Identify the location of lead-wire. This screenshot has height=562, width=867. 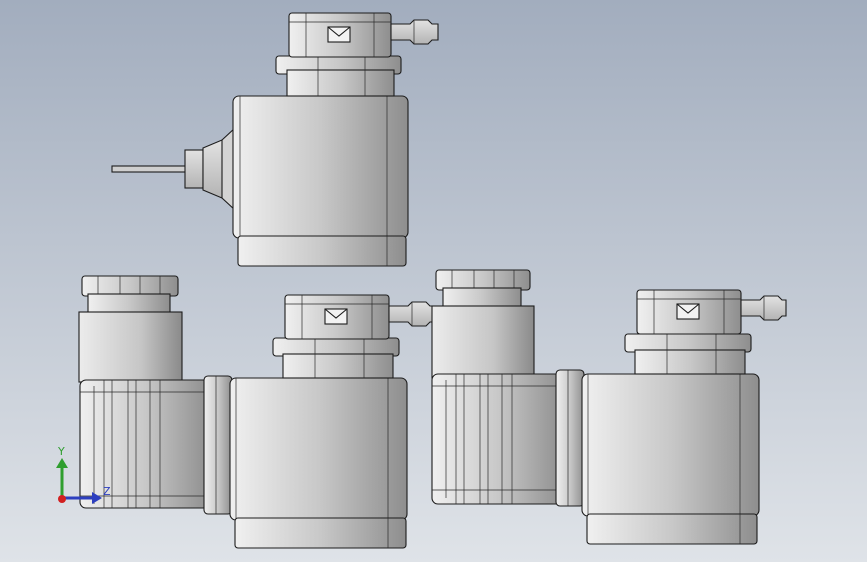
(151, 169).